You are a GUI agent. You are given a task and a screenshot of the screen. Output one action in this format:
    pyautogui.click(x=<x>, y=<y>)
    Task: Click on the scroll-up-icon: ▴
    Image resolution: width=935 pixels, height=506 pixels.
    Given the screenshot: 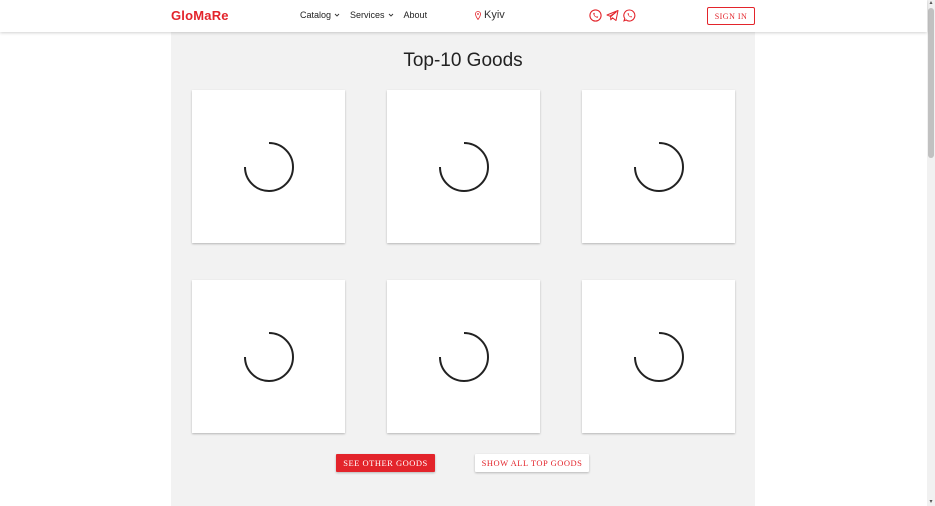 What is the action you would take?
    pyautogui.click(x=931, y=3)
    